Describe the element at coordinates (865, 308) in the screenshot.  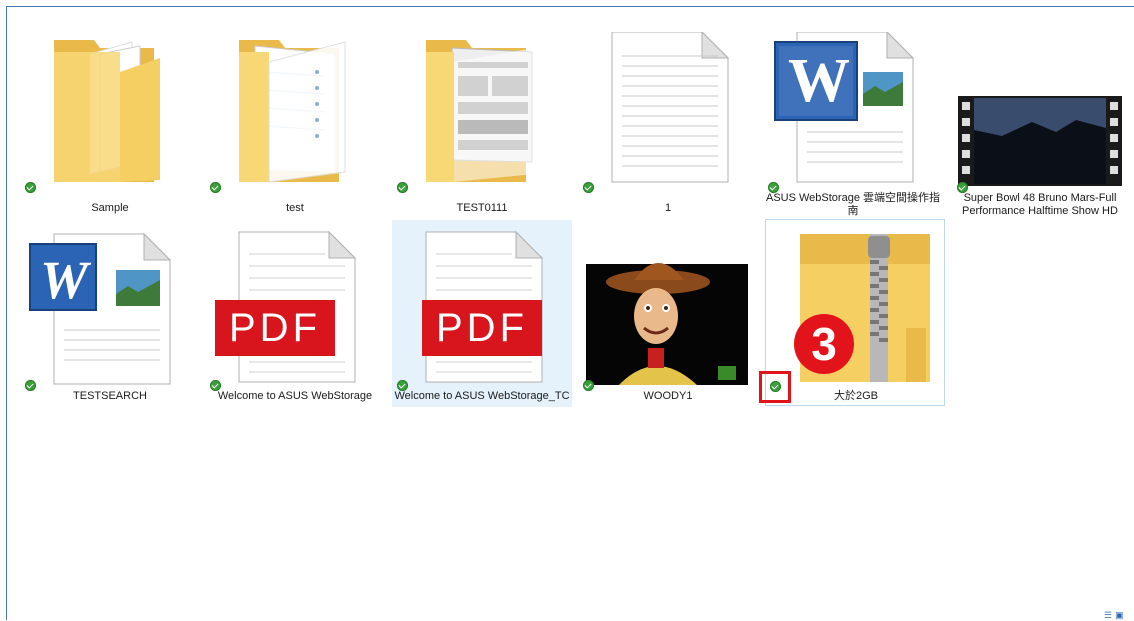
I see `zip-folder-icon` at that location.